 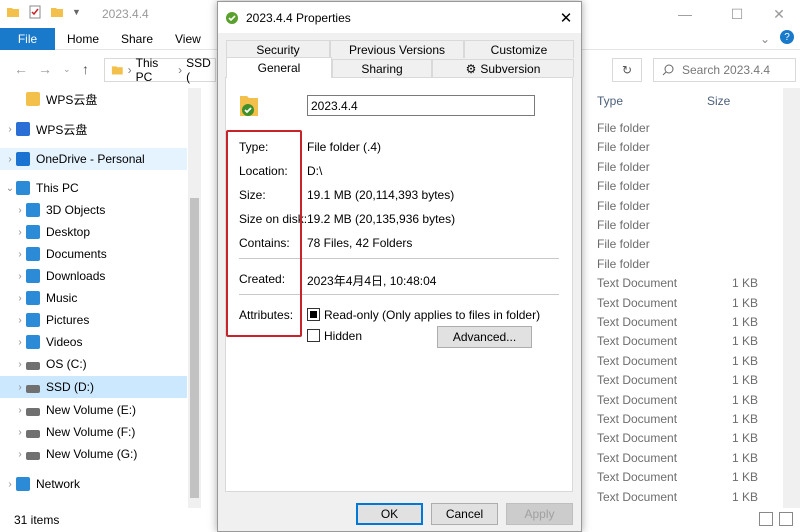 I want to click on column-header-size: Size, so click(x=718, y=101).